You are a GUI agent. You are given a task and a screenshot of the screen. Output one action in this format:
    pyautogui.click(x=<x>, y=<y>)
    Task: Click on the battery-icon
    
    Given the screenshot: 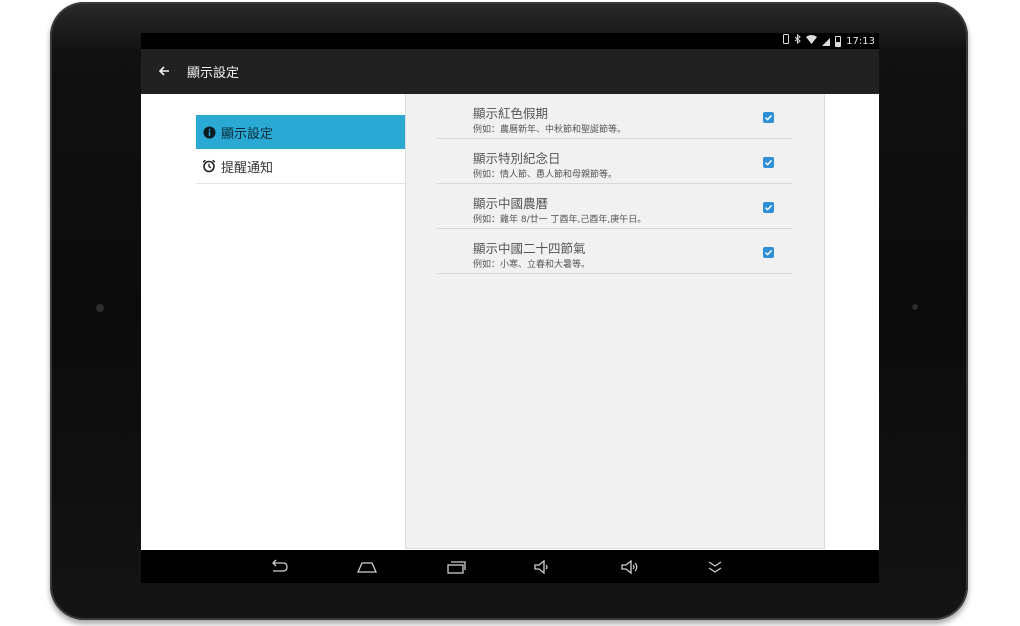 What is the action you would take?
    pyautogui.click(x=838, y=41)
    